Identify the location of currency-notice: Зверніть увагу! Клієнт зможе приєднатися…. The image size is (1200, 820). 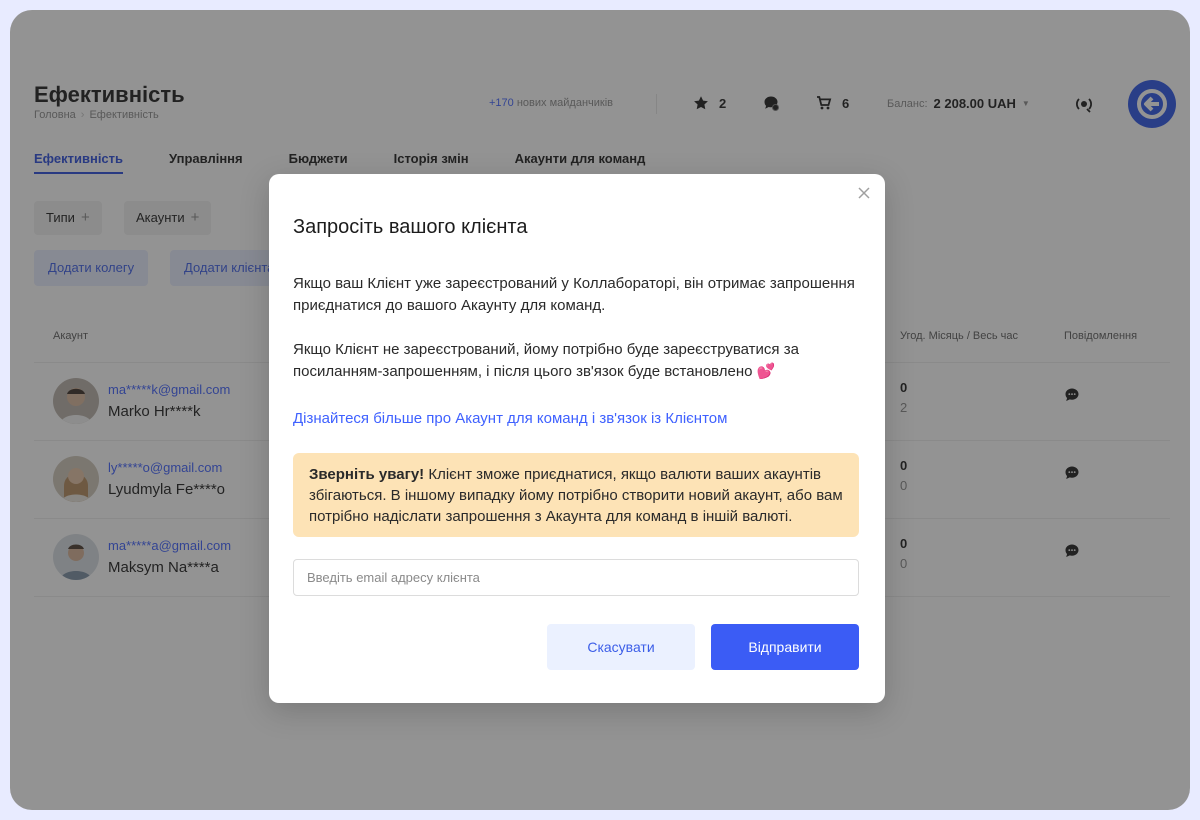
(576, 495).